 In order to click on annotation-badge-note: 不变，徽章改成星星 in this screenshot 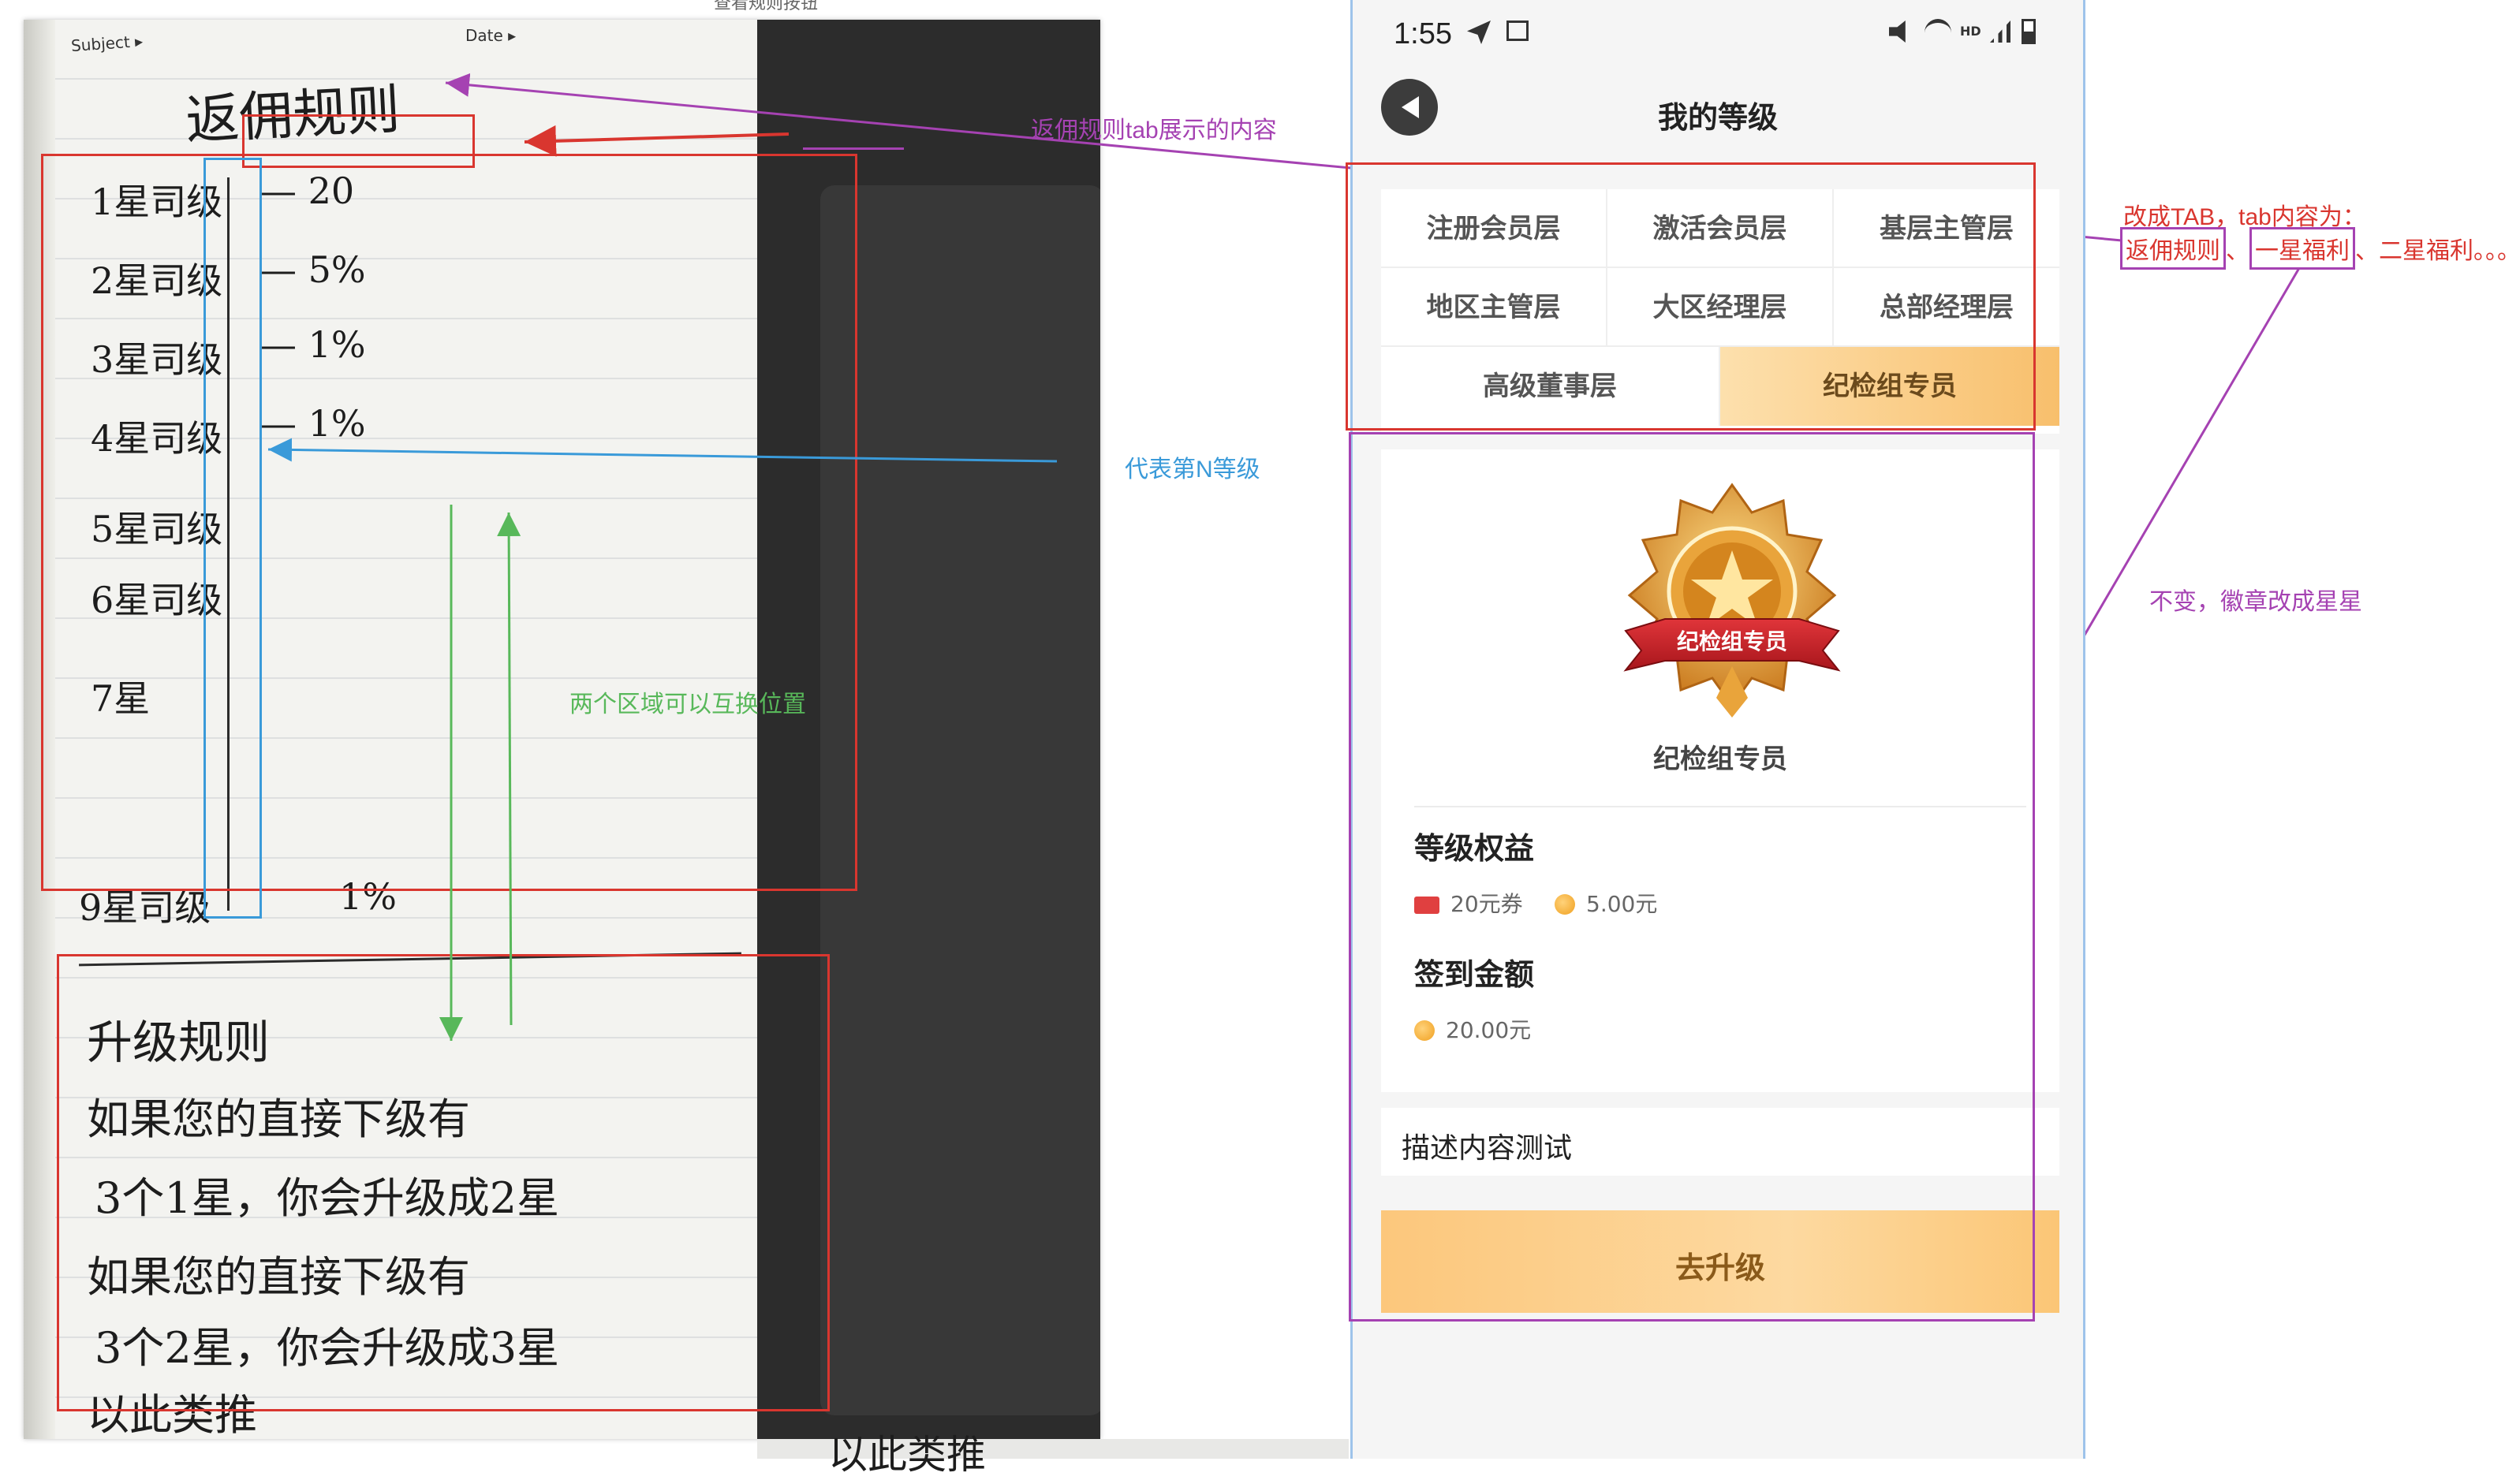, I will do `click(2255, 602)`.